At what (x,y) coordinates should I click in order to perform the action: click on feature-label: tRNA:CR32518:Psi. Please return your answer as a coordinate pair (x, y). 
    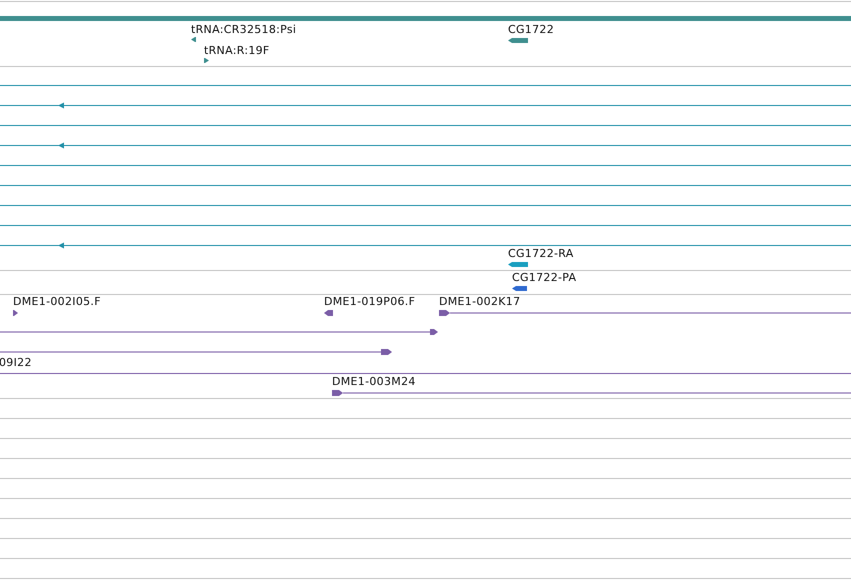
    Looking at the image, I should click on (243, 29).